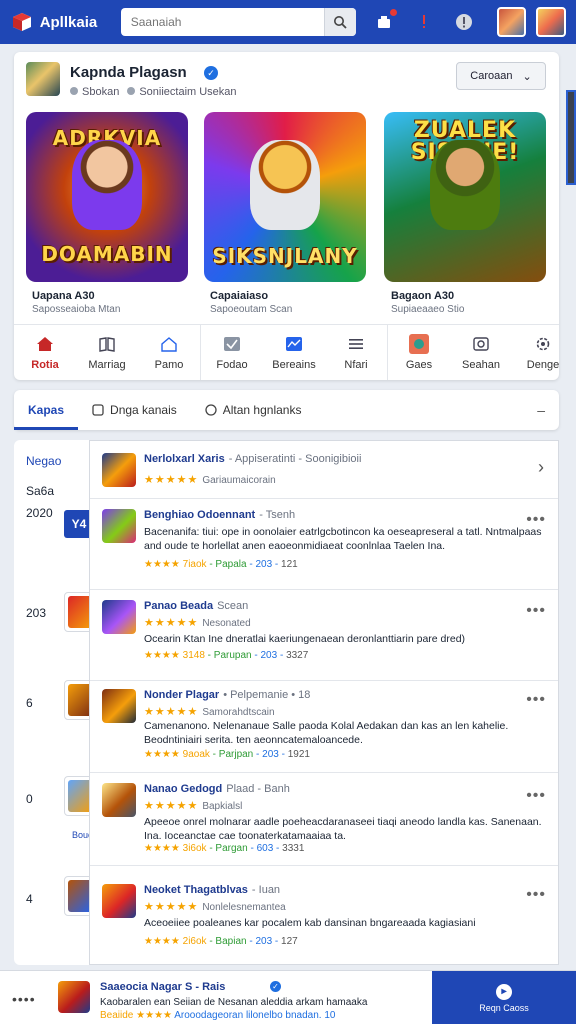 The height and width of the screenshot is (1024, 576). Describe the element at coordinates (74, 22) in the screenshot. I see `app-name: Apllkaia` at that location.